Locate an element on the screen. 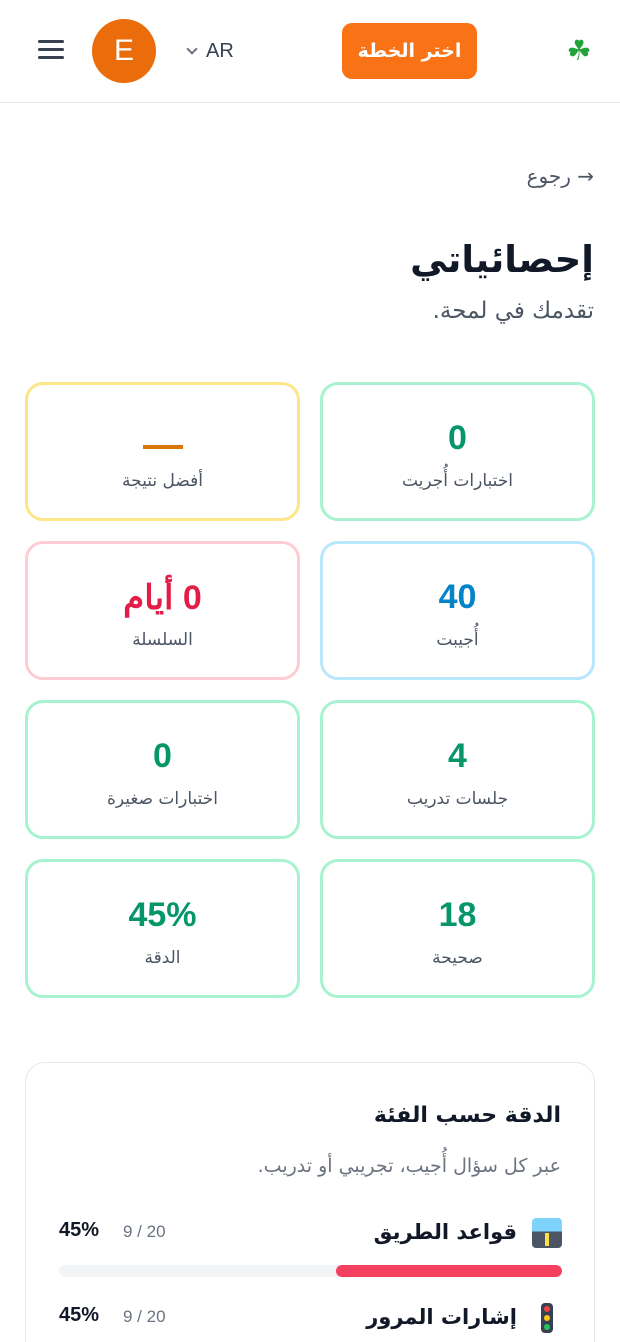  road-icon is located at coordinates (547, 1233).